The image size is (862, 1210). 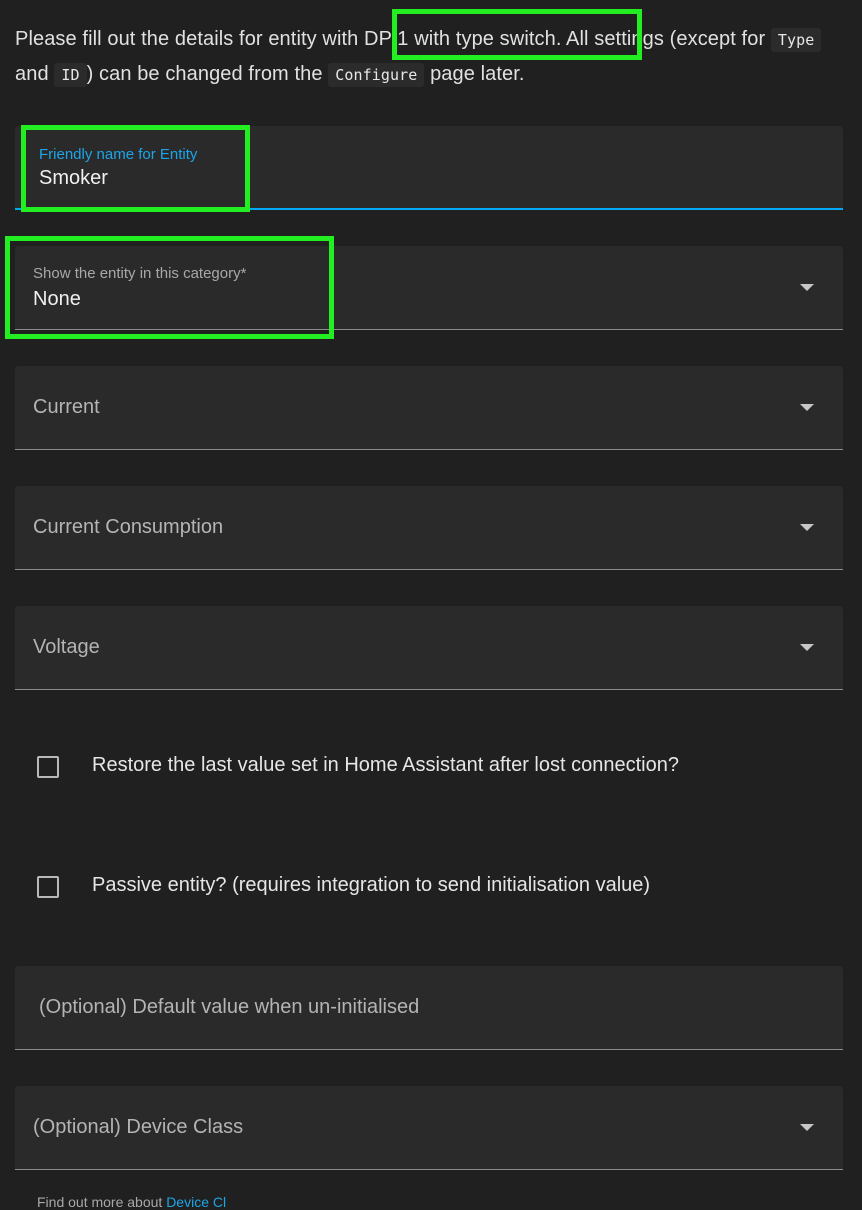 What do you see at coordinates (376, 75) in the screenshot?
I see `configure-code: Configure` at bounding box center [376, 75].